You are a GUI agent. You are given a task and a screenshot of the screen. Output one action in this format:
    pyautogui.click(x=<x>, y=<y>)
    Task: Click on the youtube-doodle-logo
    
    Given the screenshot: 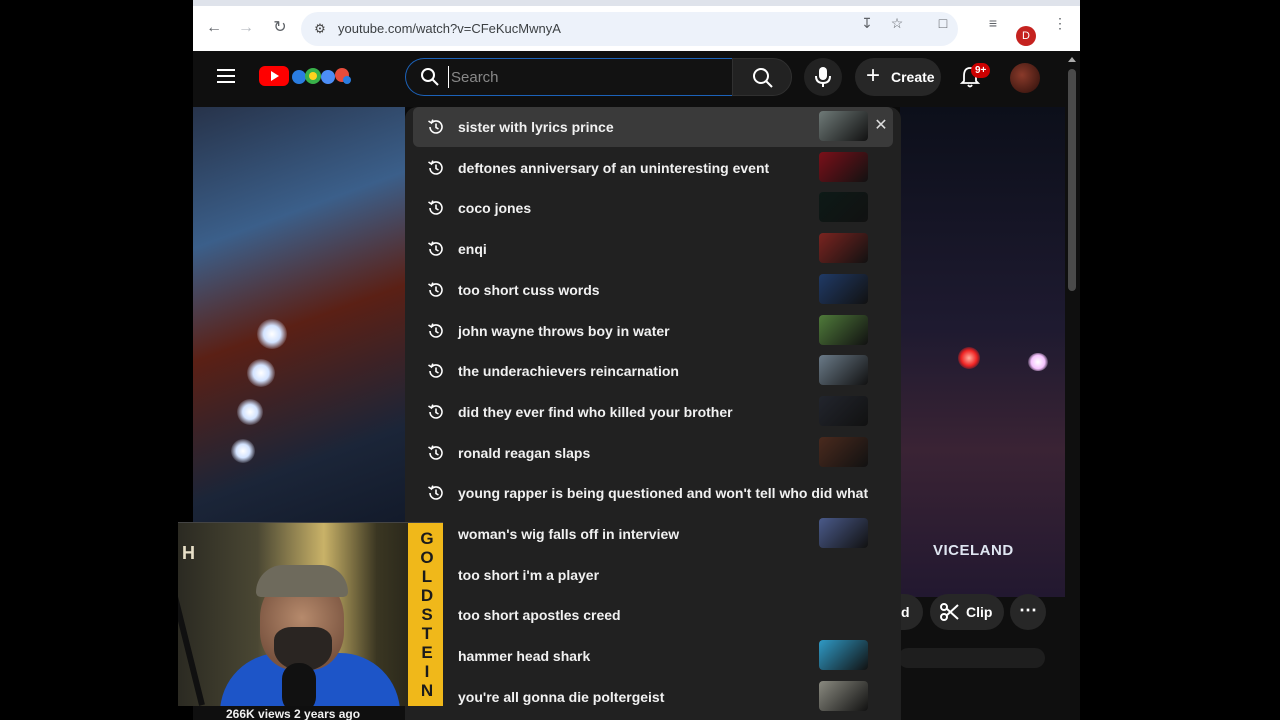 What is the action you would take?
    pyautogui.click(x=322, y=76)
    